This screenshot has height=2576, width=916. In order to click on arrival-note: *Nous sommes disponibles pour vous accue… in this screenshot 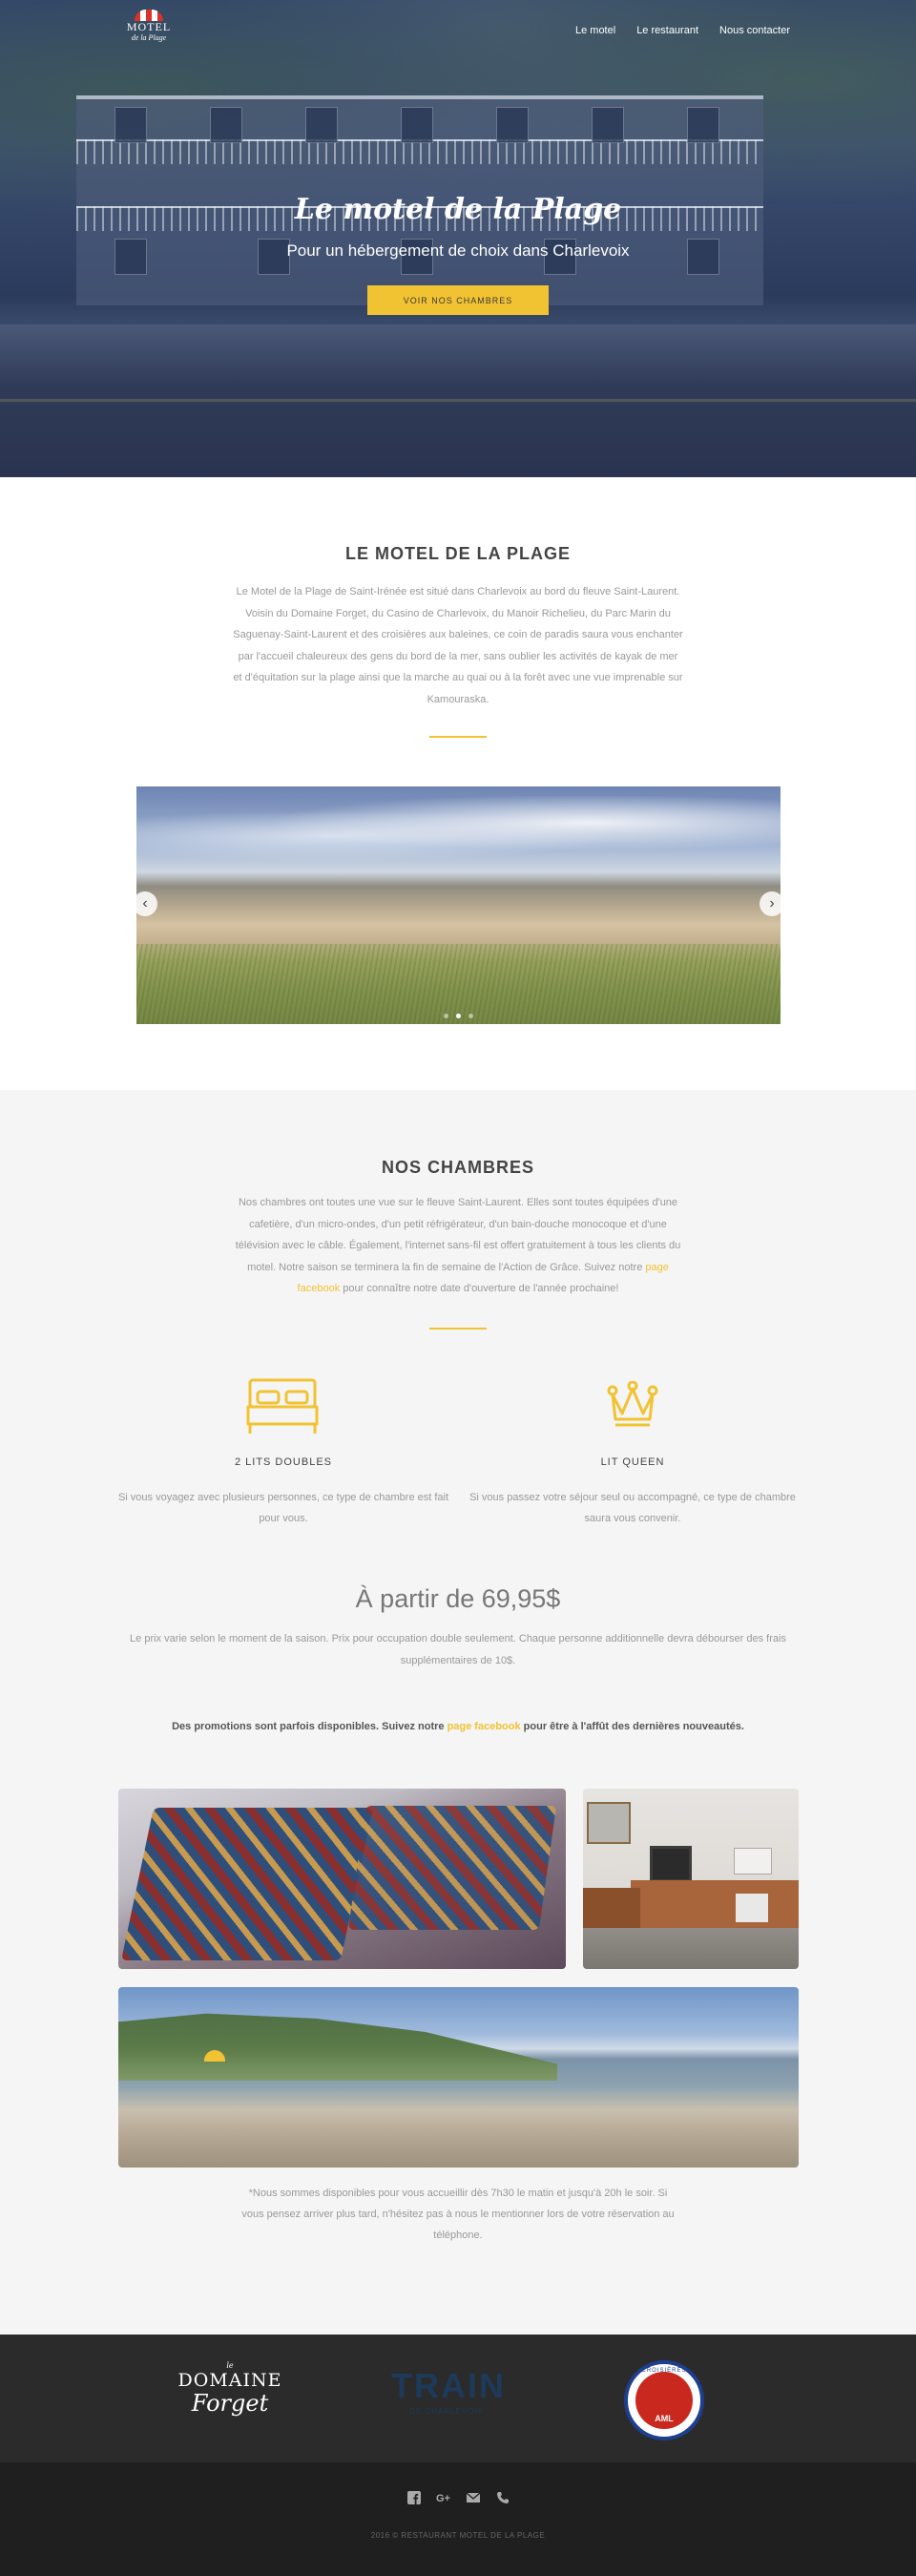, I will do `click(458, 2214)`.